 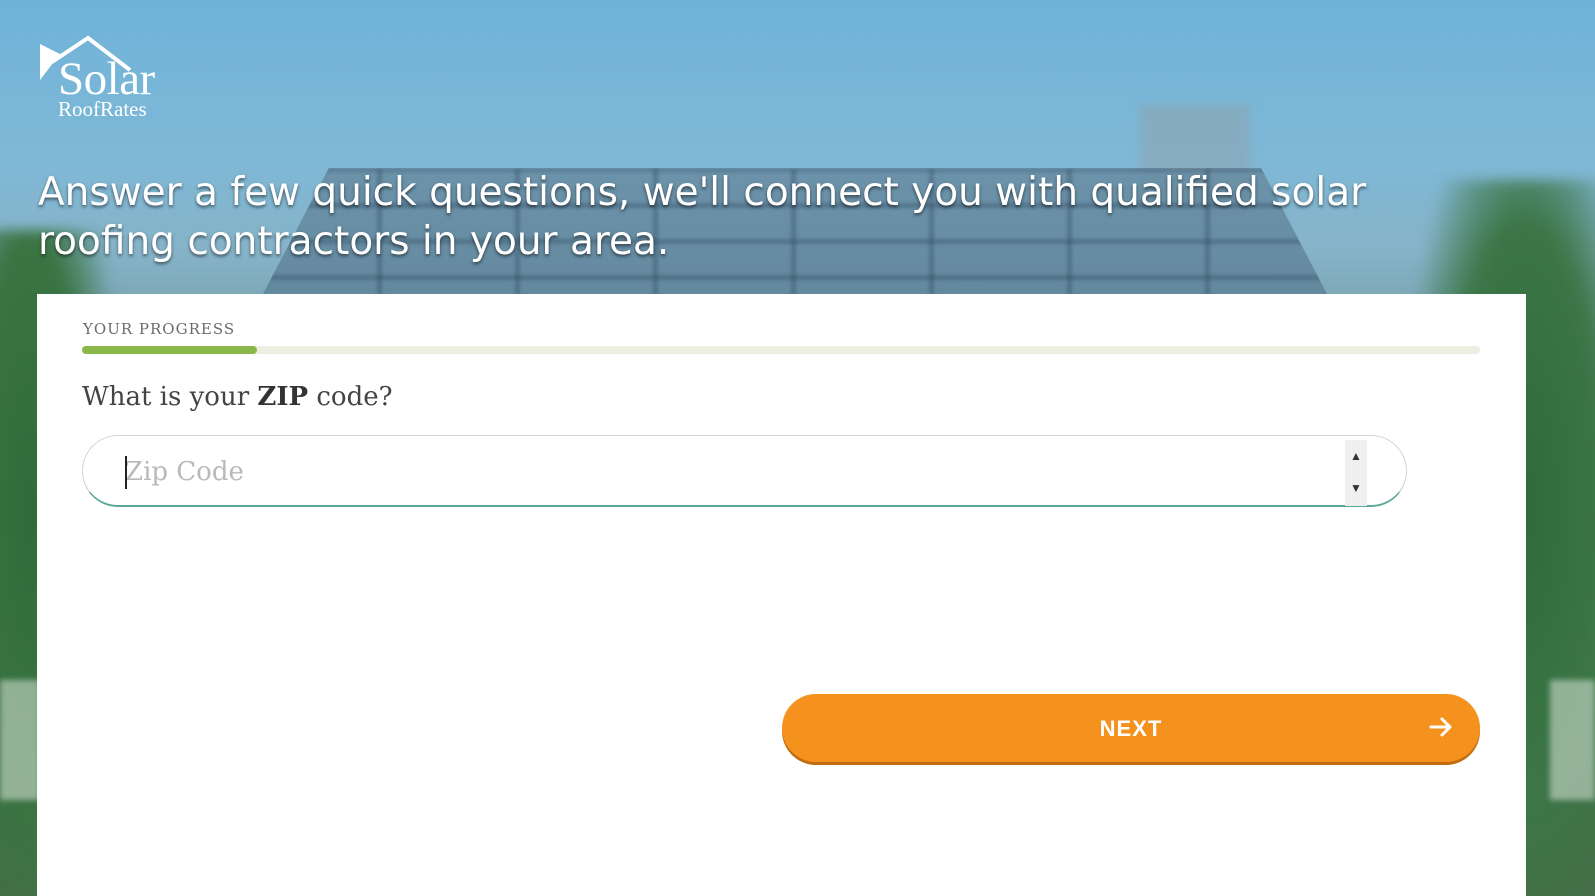 I want to click on next-button-label: NEXT, so click(x=1131, y=728).